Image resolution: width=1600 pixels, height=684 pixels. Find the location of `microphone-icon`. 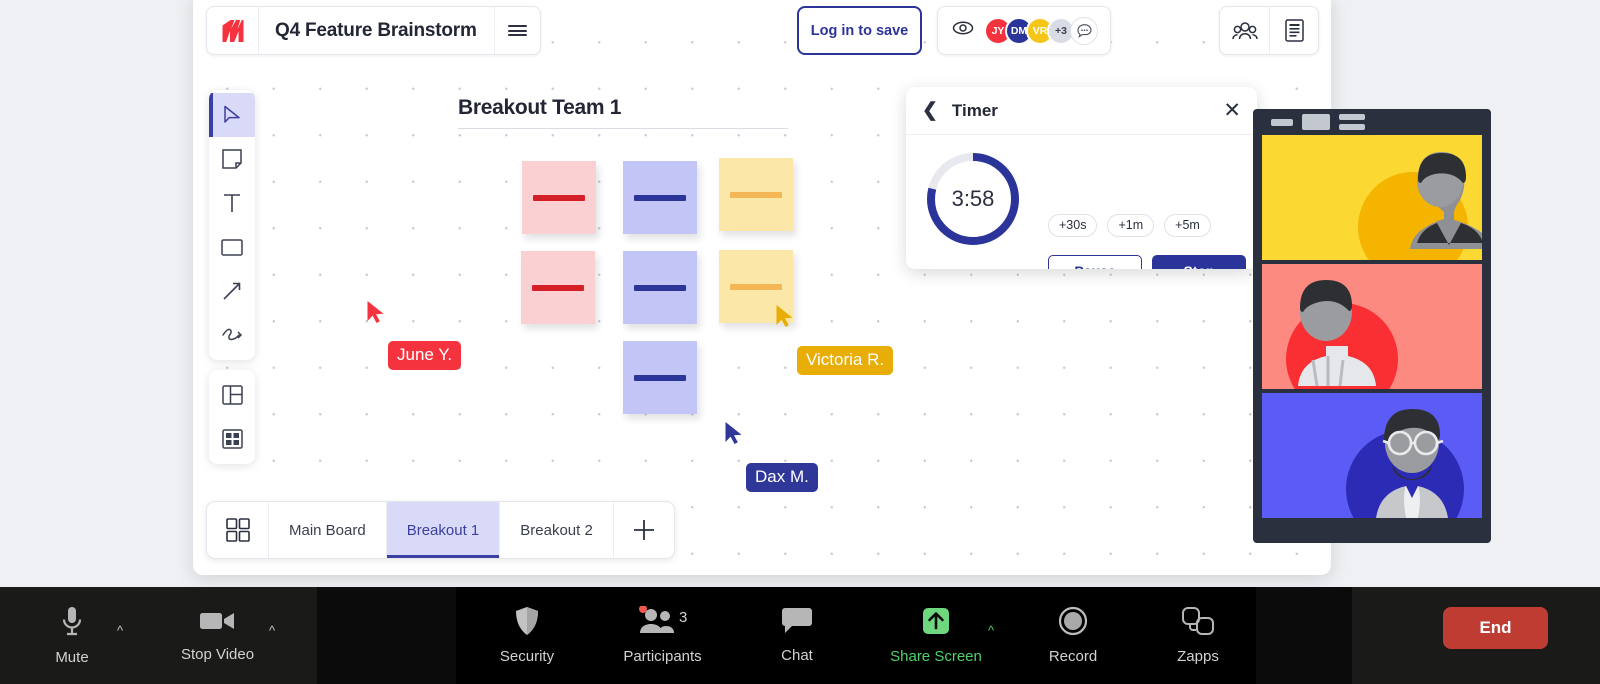

microphone-icon is located at coordinates (72, 623).